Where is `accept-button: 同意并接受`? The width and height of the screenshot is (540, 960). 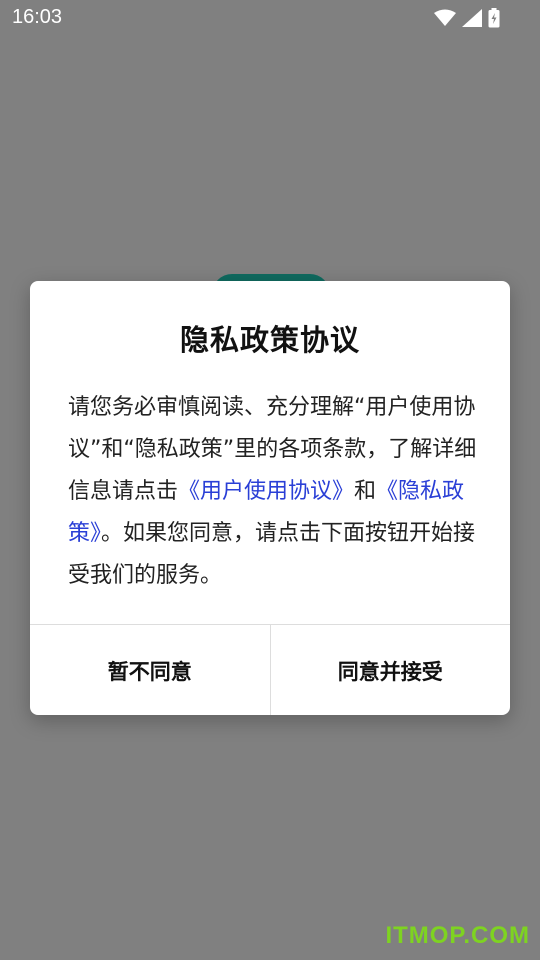
accept-button: 同意并接受 is located at coordinates (391, 670).